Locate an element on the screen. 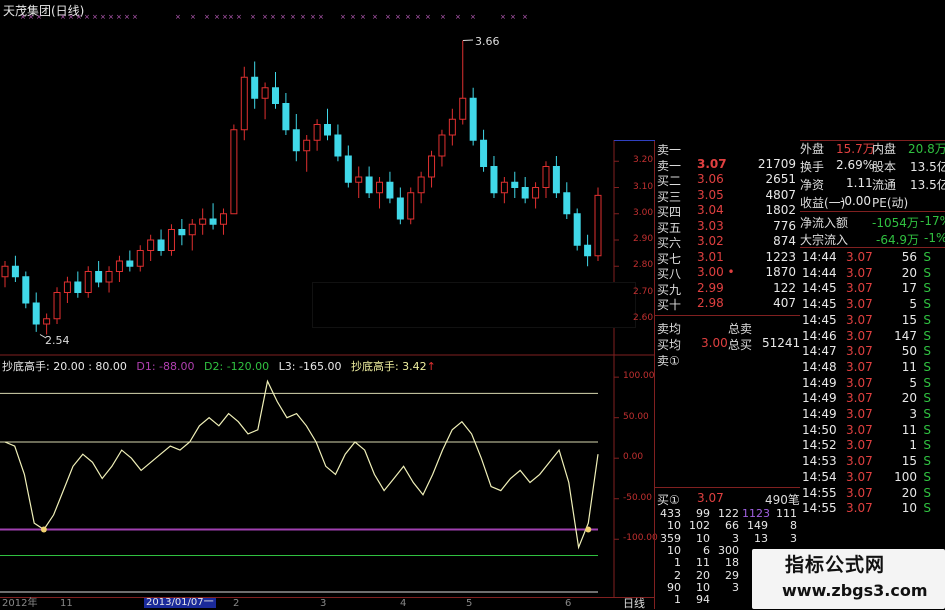  orderbook-row-price: 3.07 is located at coordinates (712, 163).